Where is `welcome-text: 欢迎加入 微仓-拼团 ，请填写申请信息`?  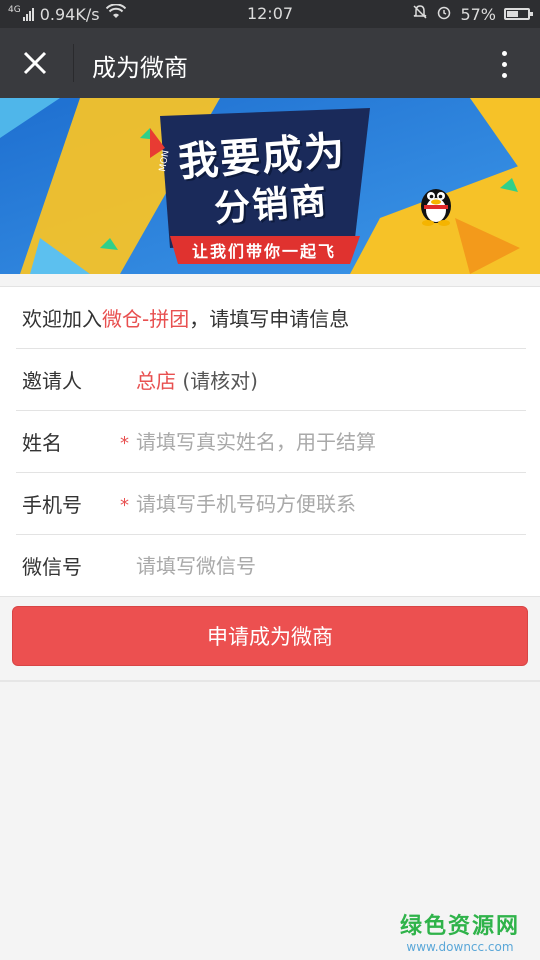
welcome-text: 欢迎加入 微仓-拼团 ，请填写申请信息 is located at coordinates (271, 318).